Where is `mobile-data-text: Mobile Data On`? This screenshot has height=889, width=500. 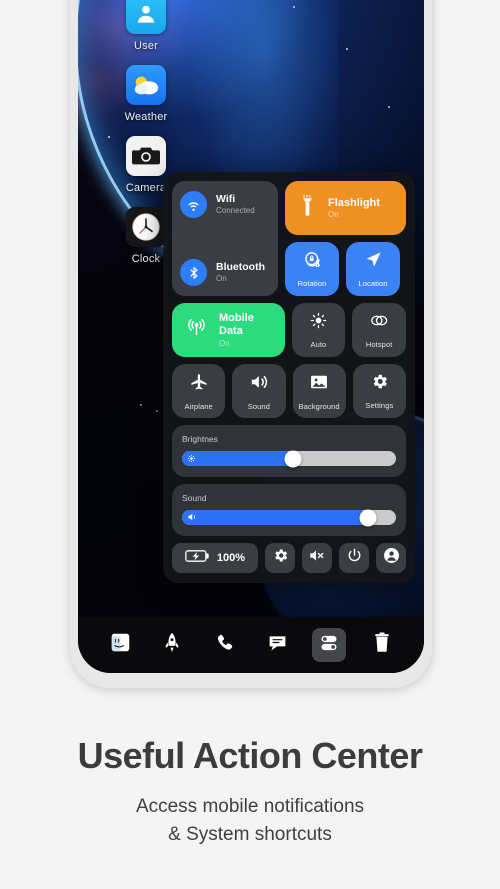 mobile-data-text: Mobile Data On is located at coordinates (245, 329).